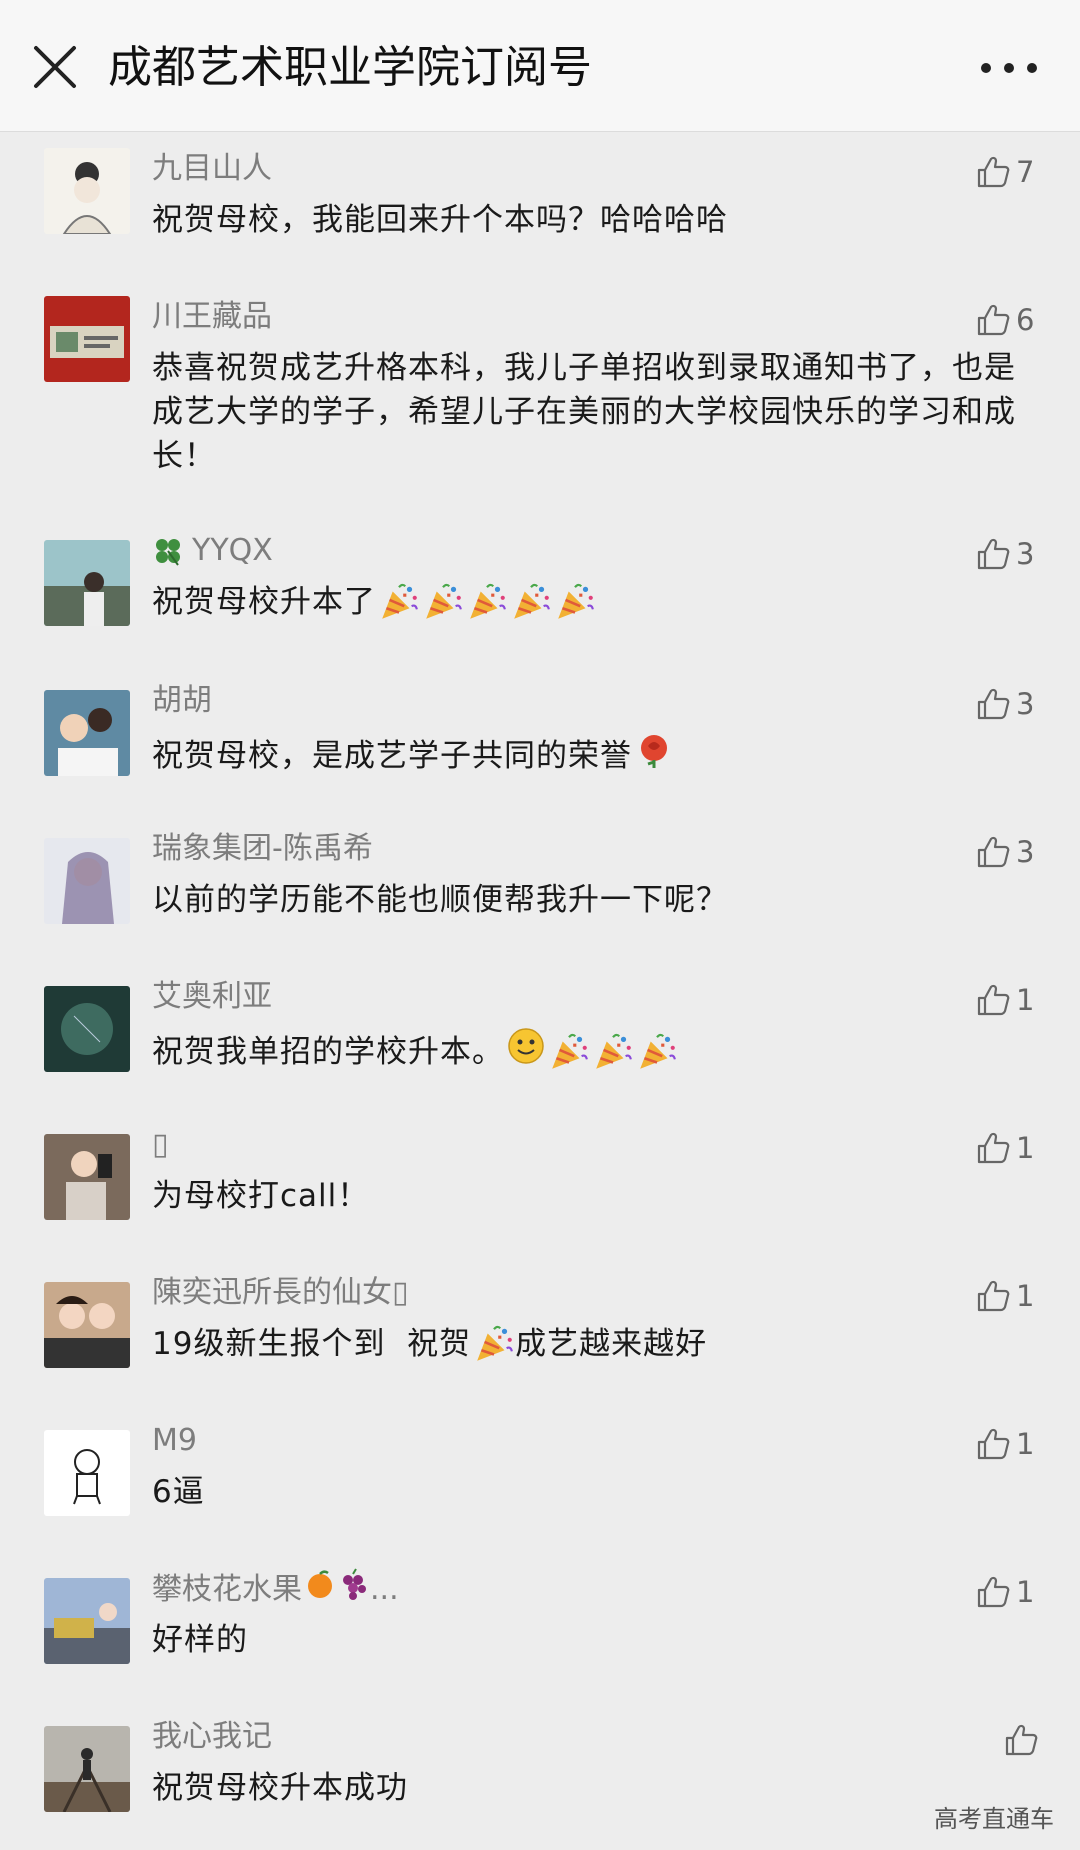 This screenshot has height=1850, width=1080. Describe the element at coordinates (280, 1293) in the screenshot. I see `comment-nickname: 陳奕迅所長的仙女▯` at that location.